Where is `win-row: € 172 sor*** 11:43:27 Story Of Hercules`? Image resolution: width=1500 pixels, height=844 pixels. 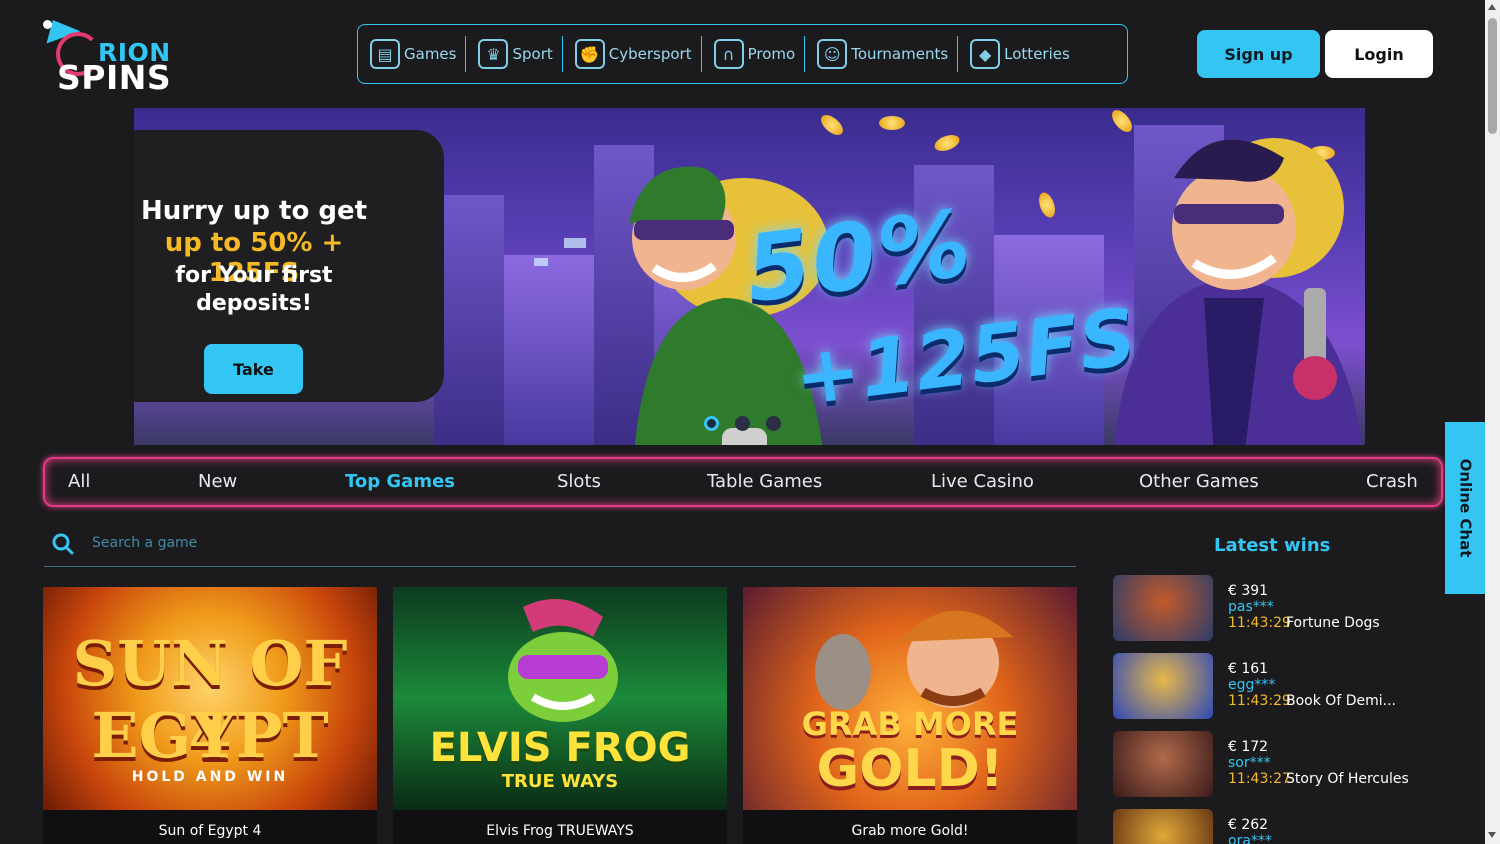 win-row: € 172 sor*** 11:43:27 Story Of Hercules is located at coordinates (1278, 764).